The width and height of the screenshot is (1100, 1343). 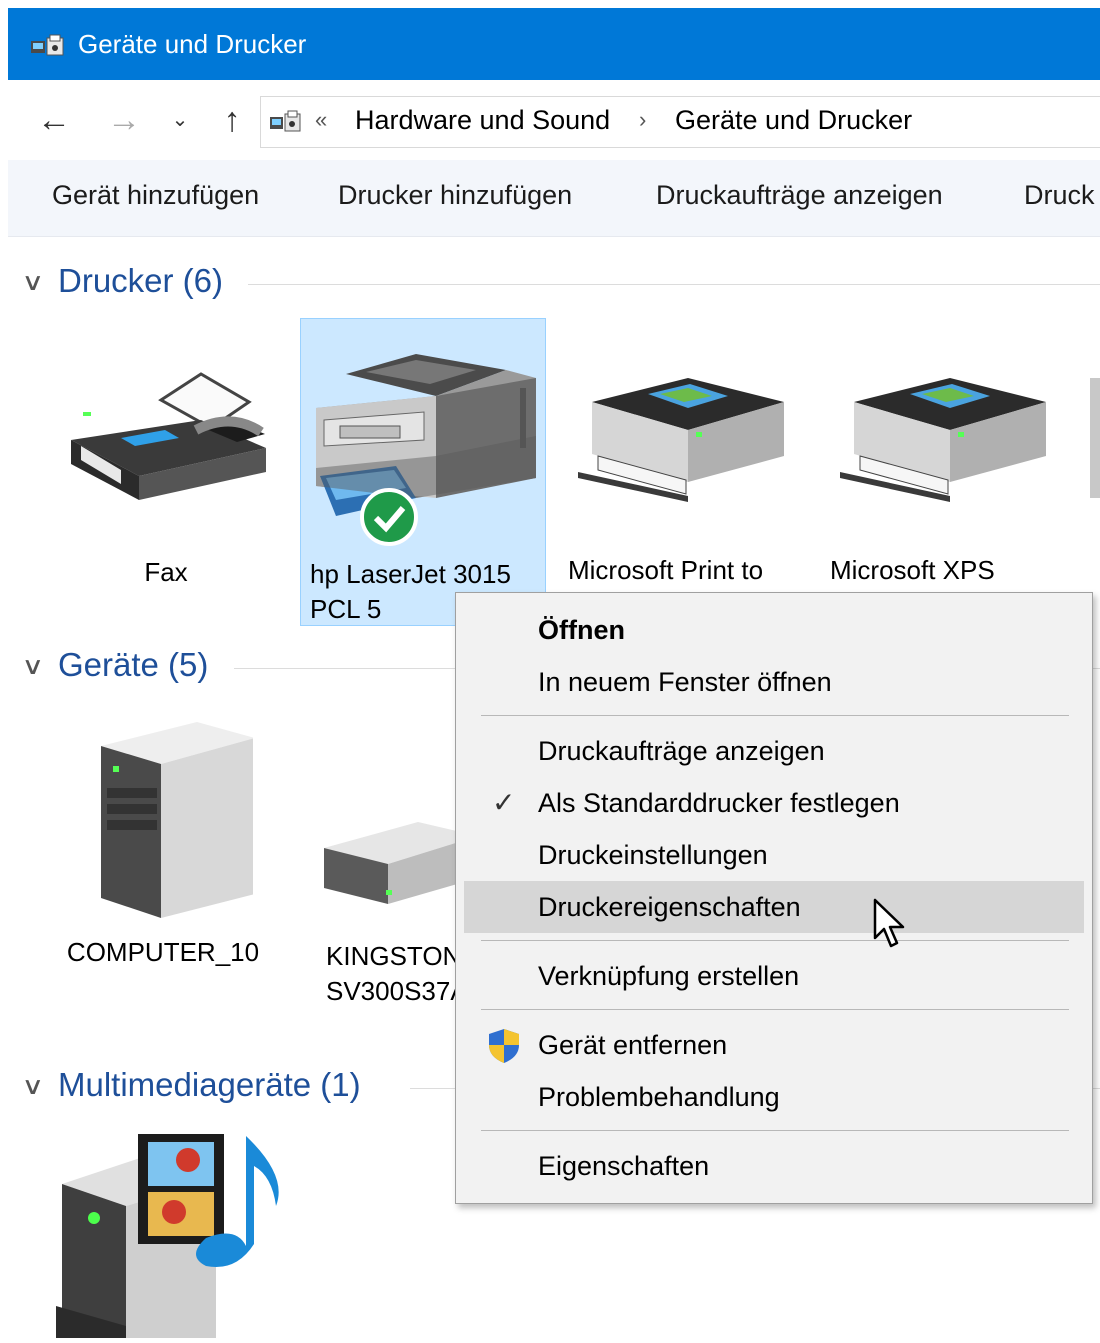 I want to click on laser-printer-icon, so click(x=426, y=435).